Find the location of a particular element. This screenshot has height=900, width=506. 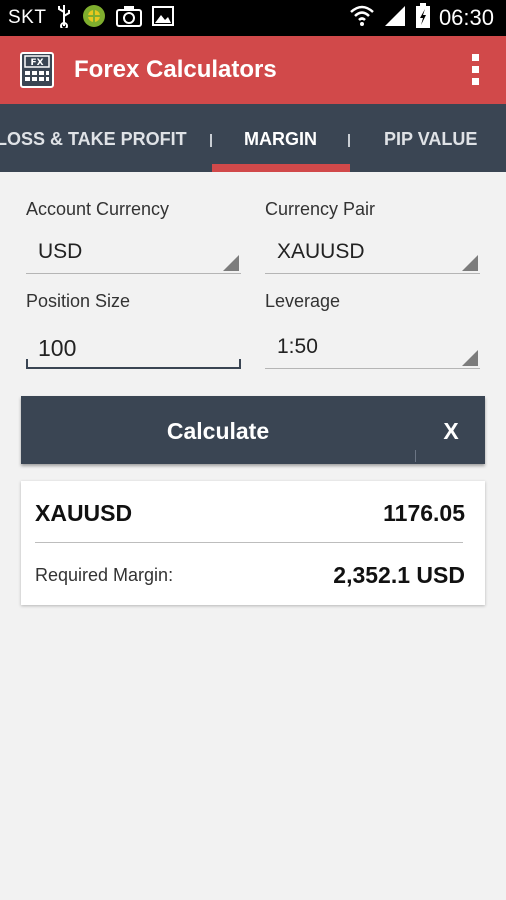

gallery-icon is located at coordinates (163, 18).